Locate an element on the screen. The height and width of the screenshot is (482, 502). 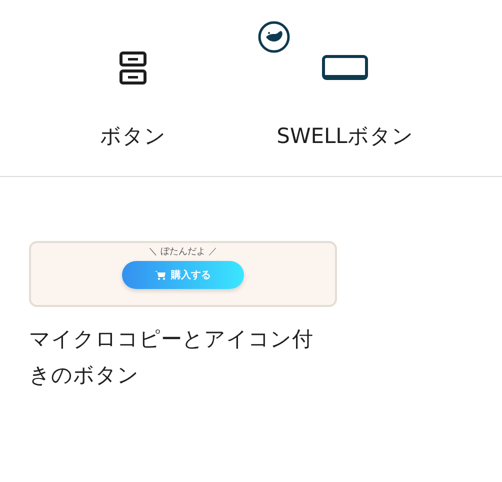
variation-label: マイクロコピーとアイコン付きのボタン is located at coordinates (171, 357).